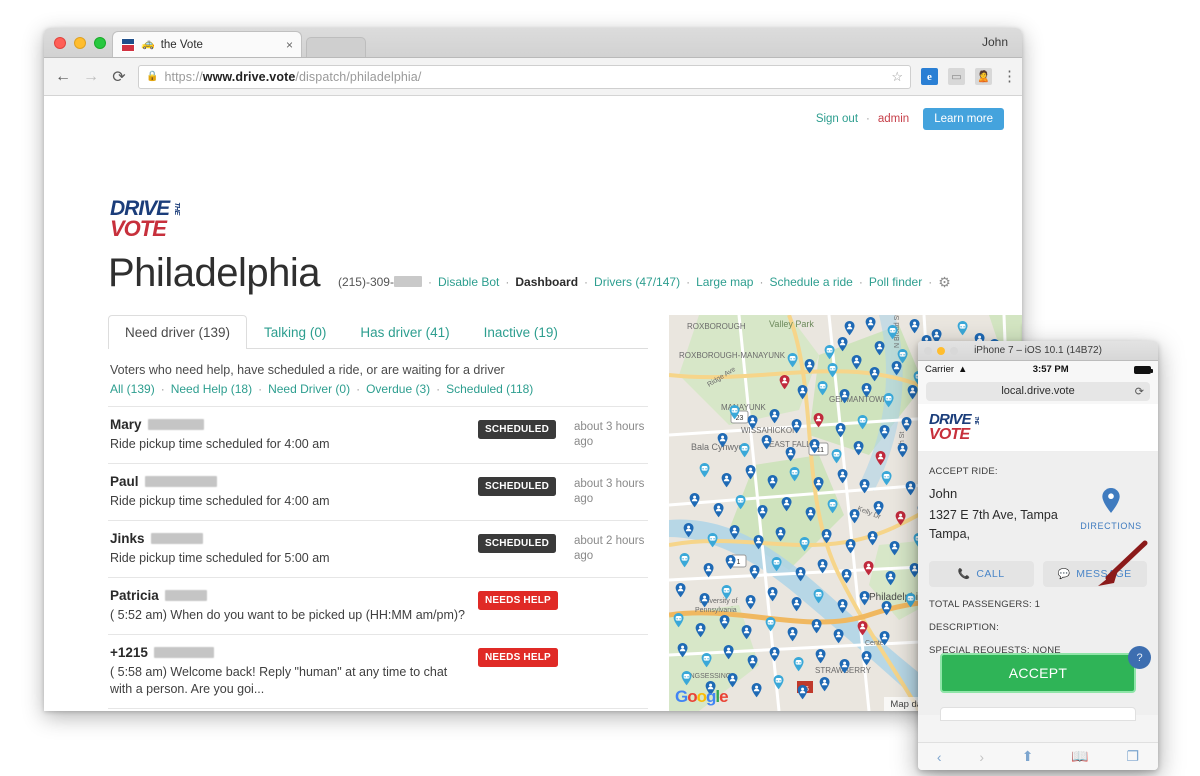  What do you see at coordinates (1111, 526) in the screenshot?
I see `directions-label: DIRECTIONS` at bounding box center [1111, 526].